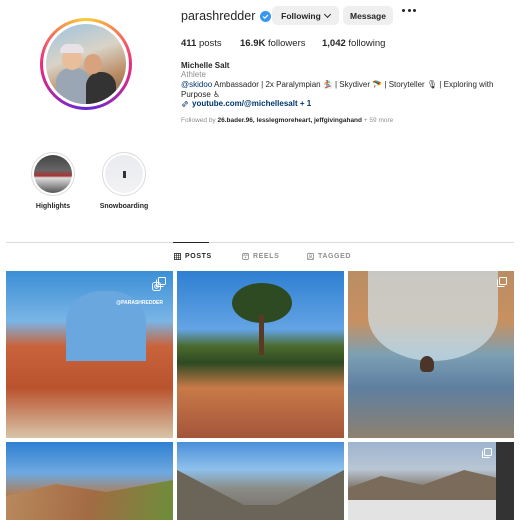  I want to click on chevron-down-icon, so click(327, 14).